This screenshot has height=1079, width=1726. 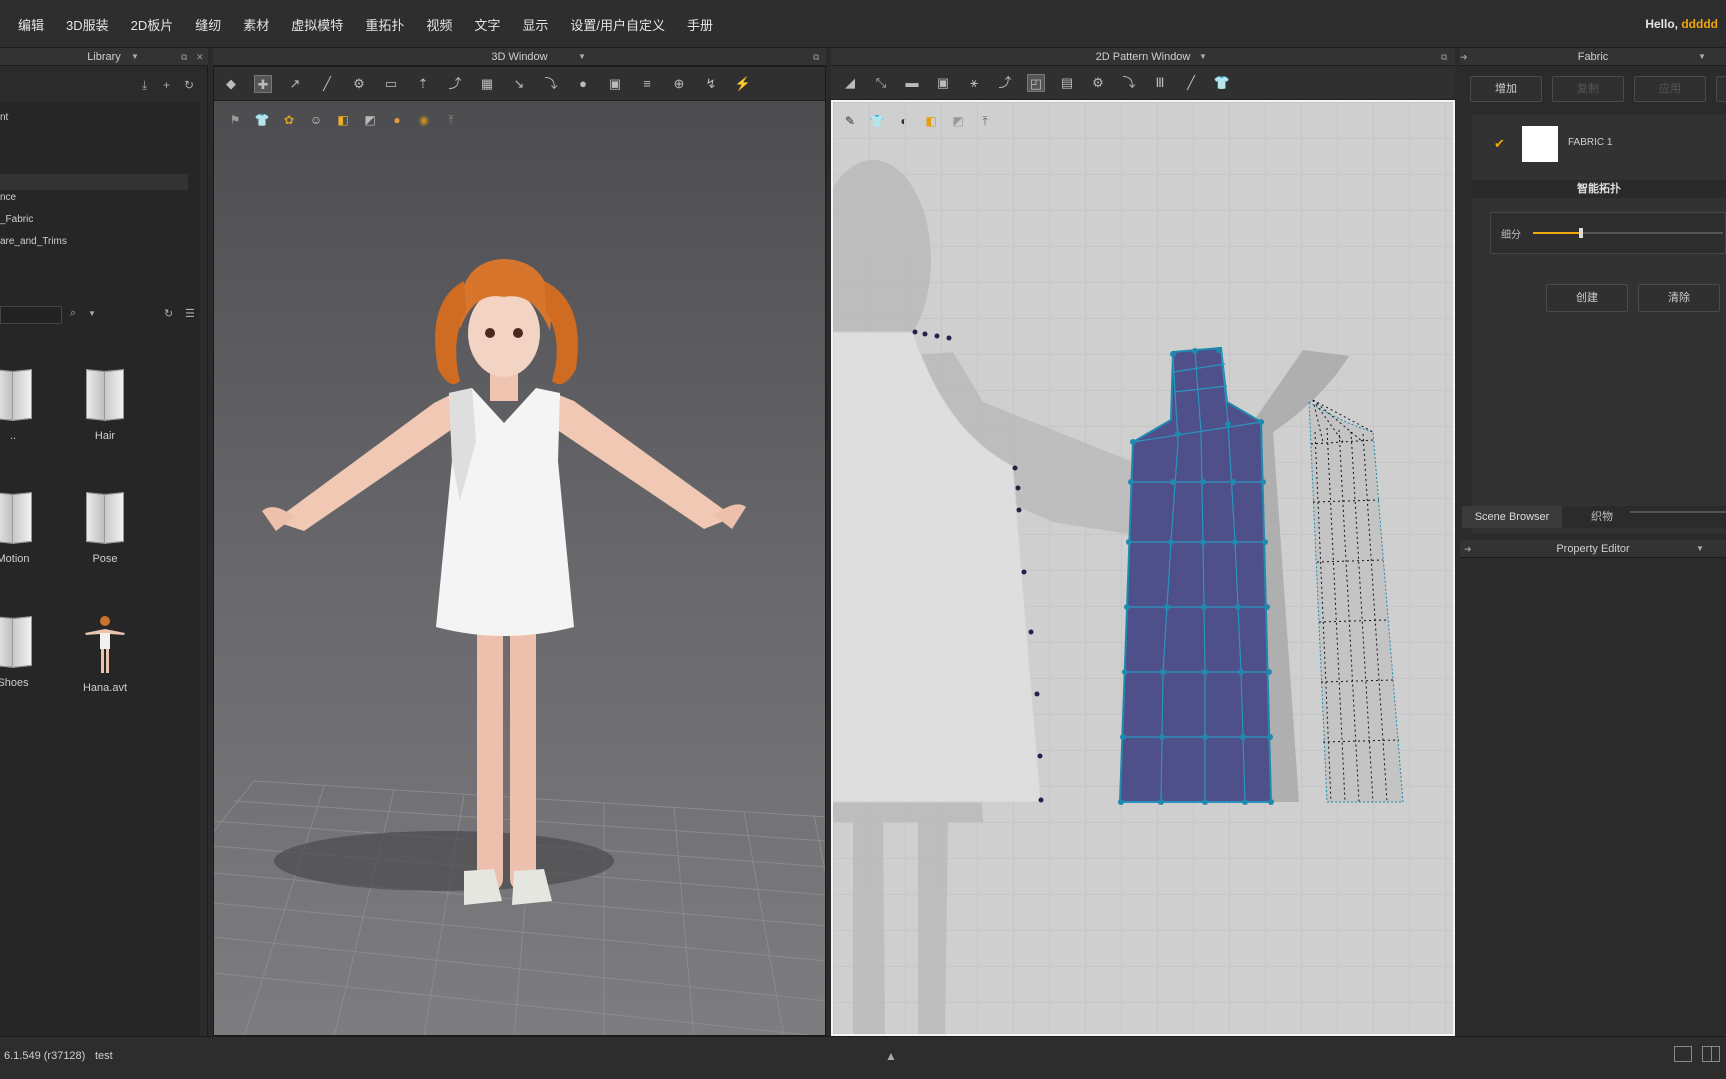 I want to click on single-view-icon, so click(x=1683, y=1054).